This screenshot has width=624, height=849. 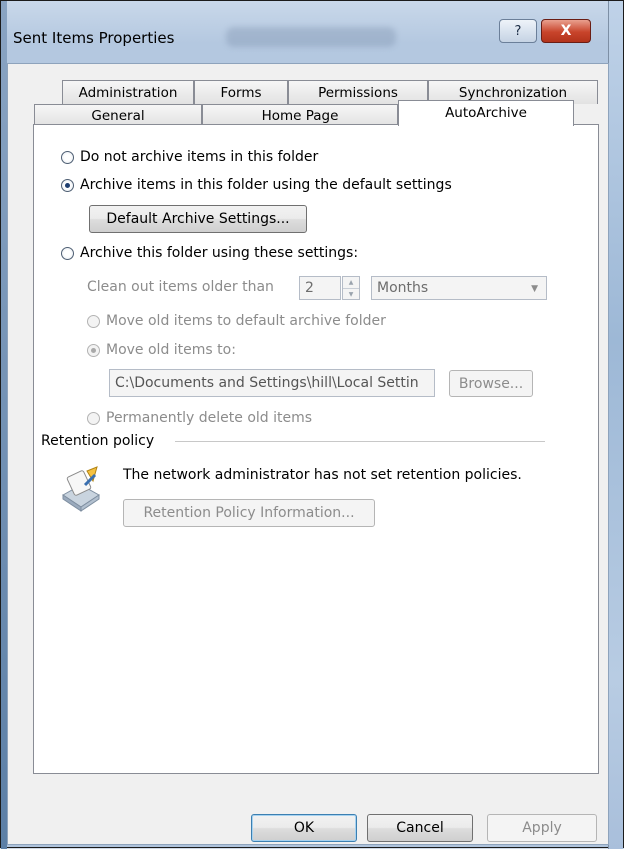 I want to click on radio-label: Permanently delete old items, so click(x=209, y=418).